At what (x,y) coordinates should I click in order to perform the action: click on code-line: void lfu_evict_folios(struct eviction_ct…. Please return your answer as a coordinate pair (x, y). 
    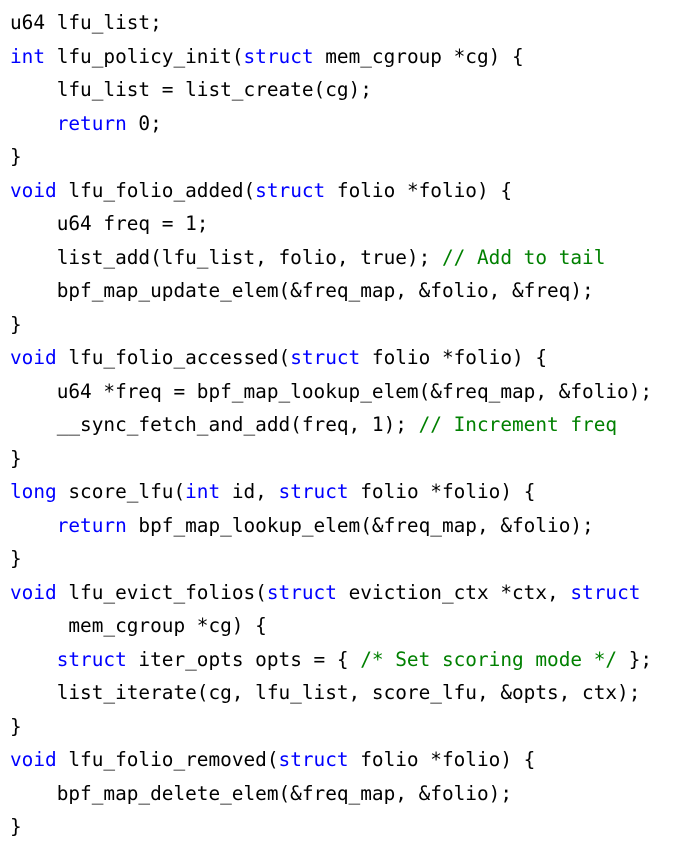
    Looking at the image, I should click on (331, 593).